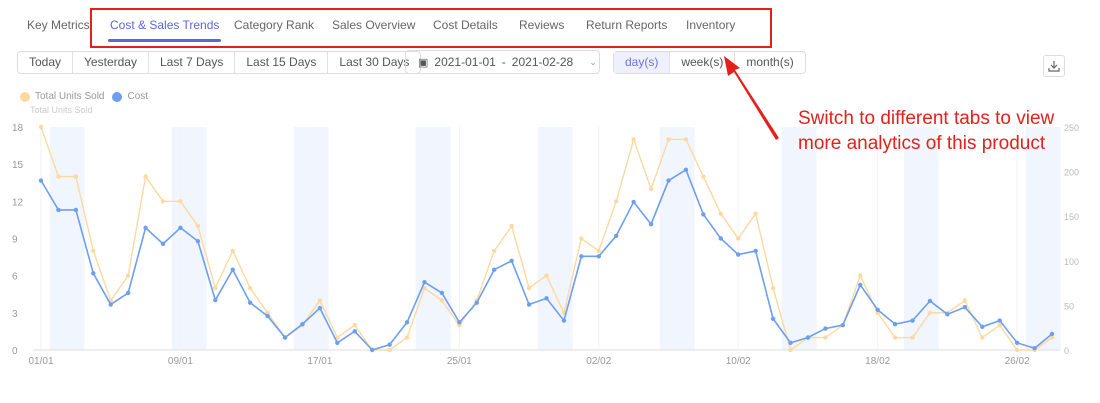 The width and height of the screenshot is (1100, 403). Describe the element at coordinates (18, 202) in the screenshot. I see `y-left-tick-label: 12` at that location.